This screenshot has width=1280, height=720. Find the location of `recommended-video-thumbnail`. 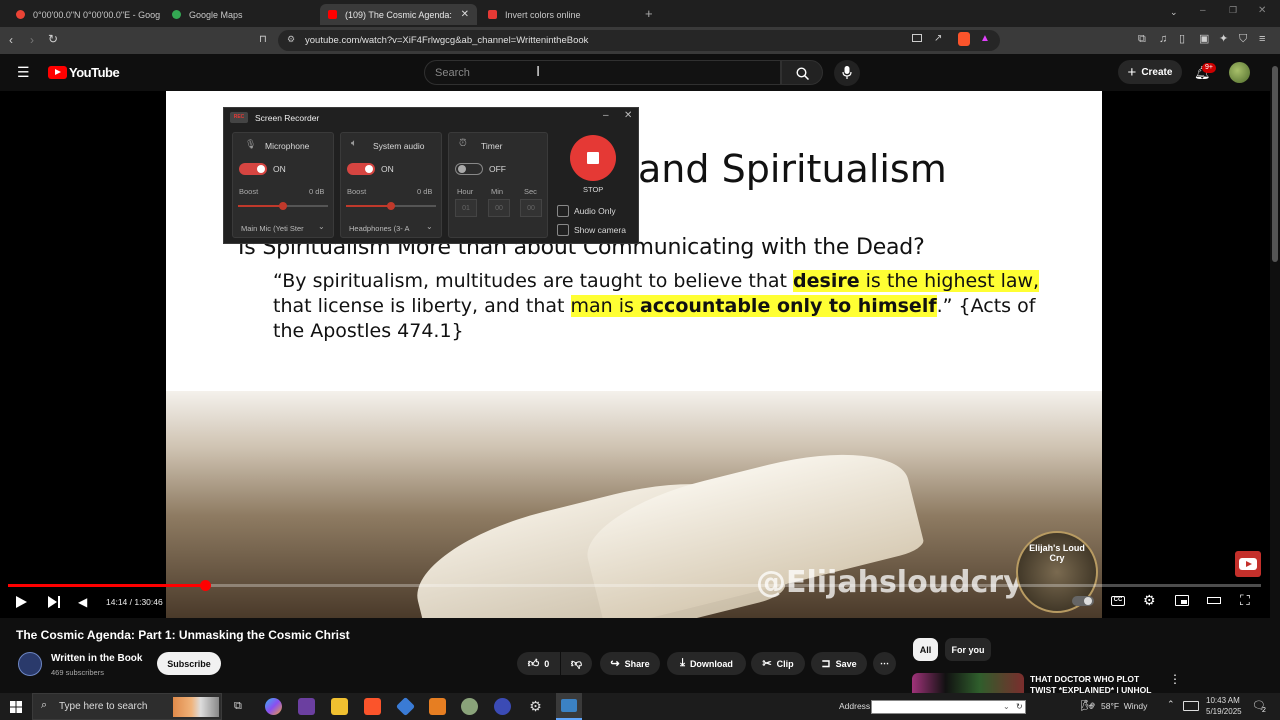

recommended-video-thumbnail is located at coordinates (968, 683).